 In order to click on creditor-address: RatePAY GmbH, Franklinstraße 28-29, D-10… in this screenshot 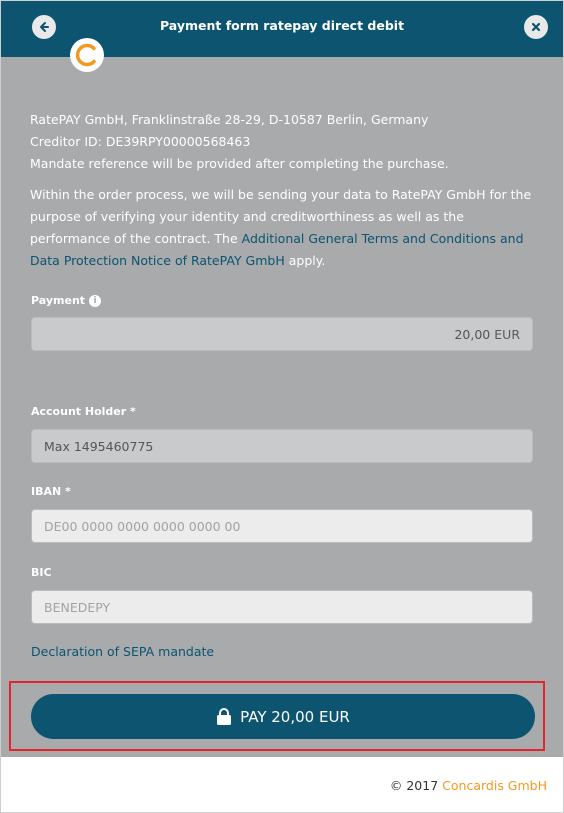, I will do `click(229, 119)`.